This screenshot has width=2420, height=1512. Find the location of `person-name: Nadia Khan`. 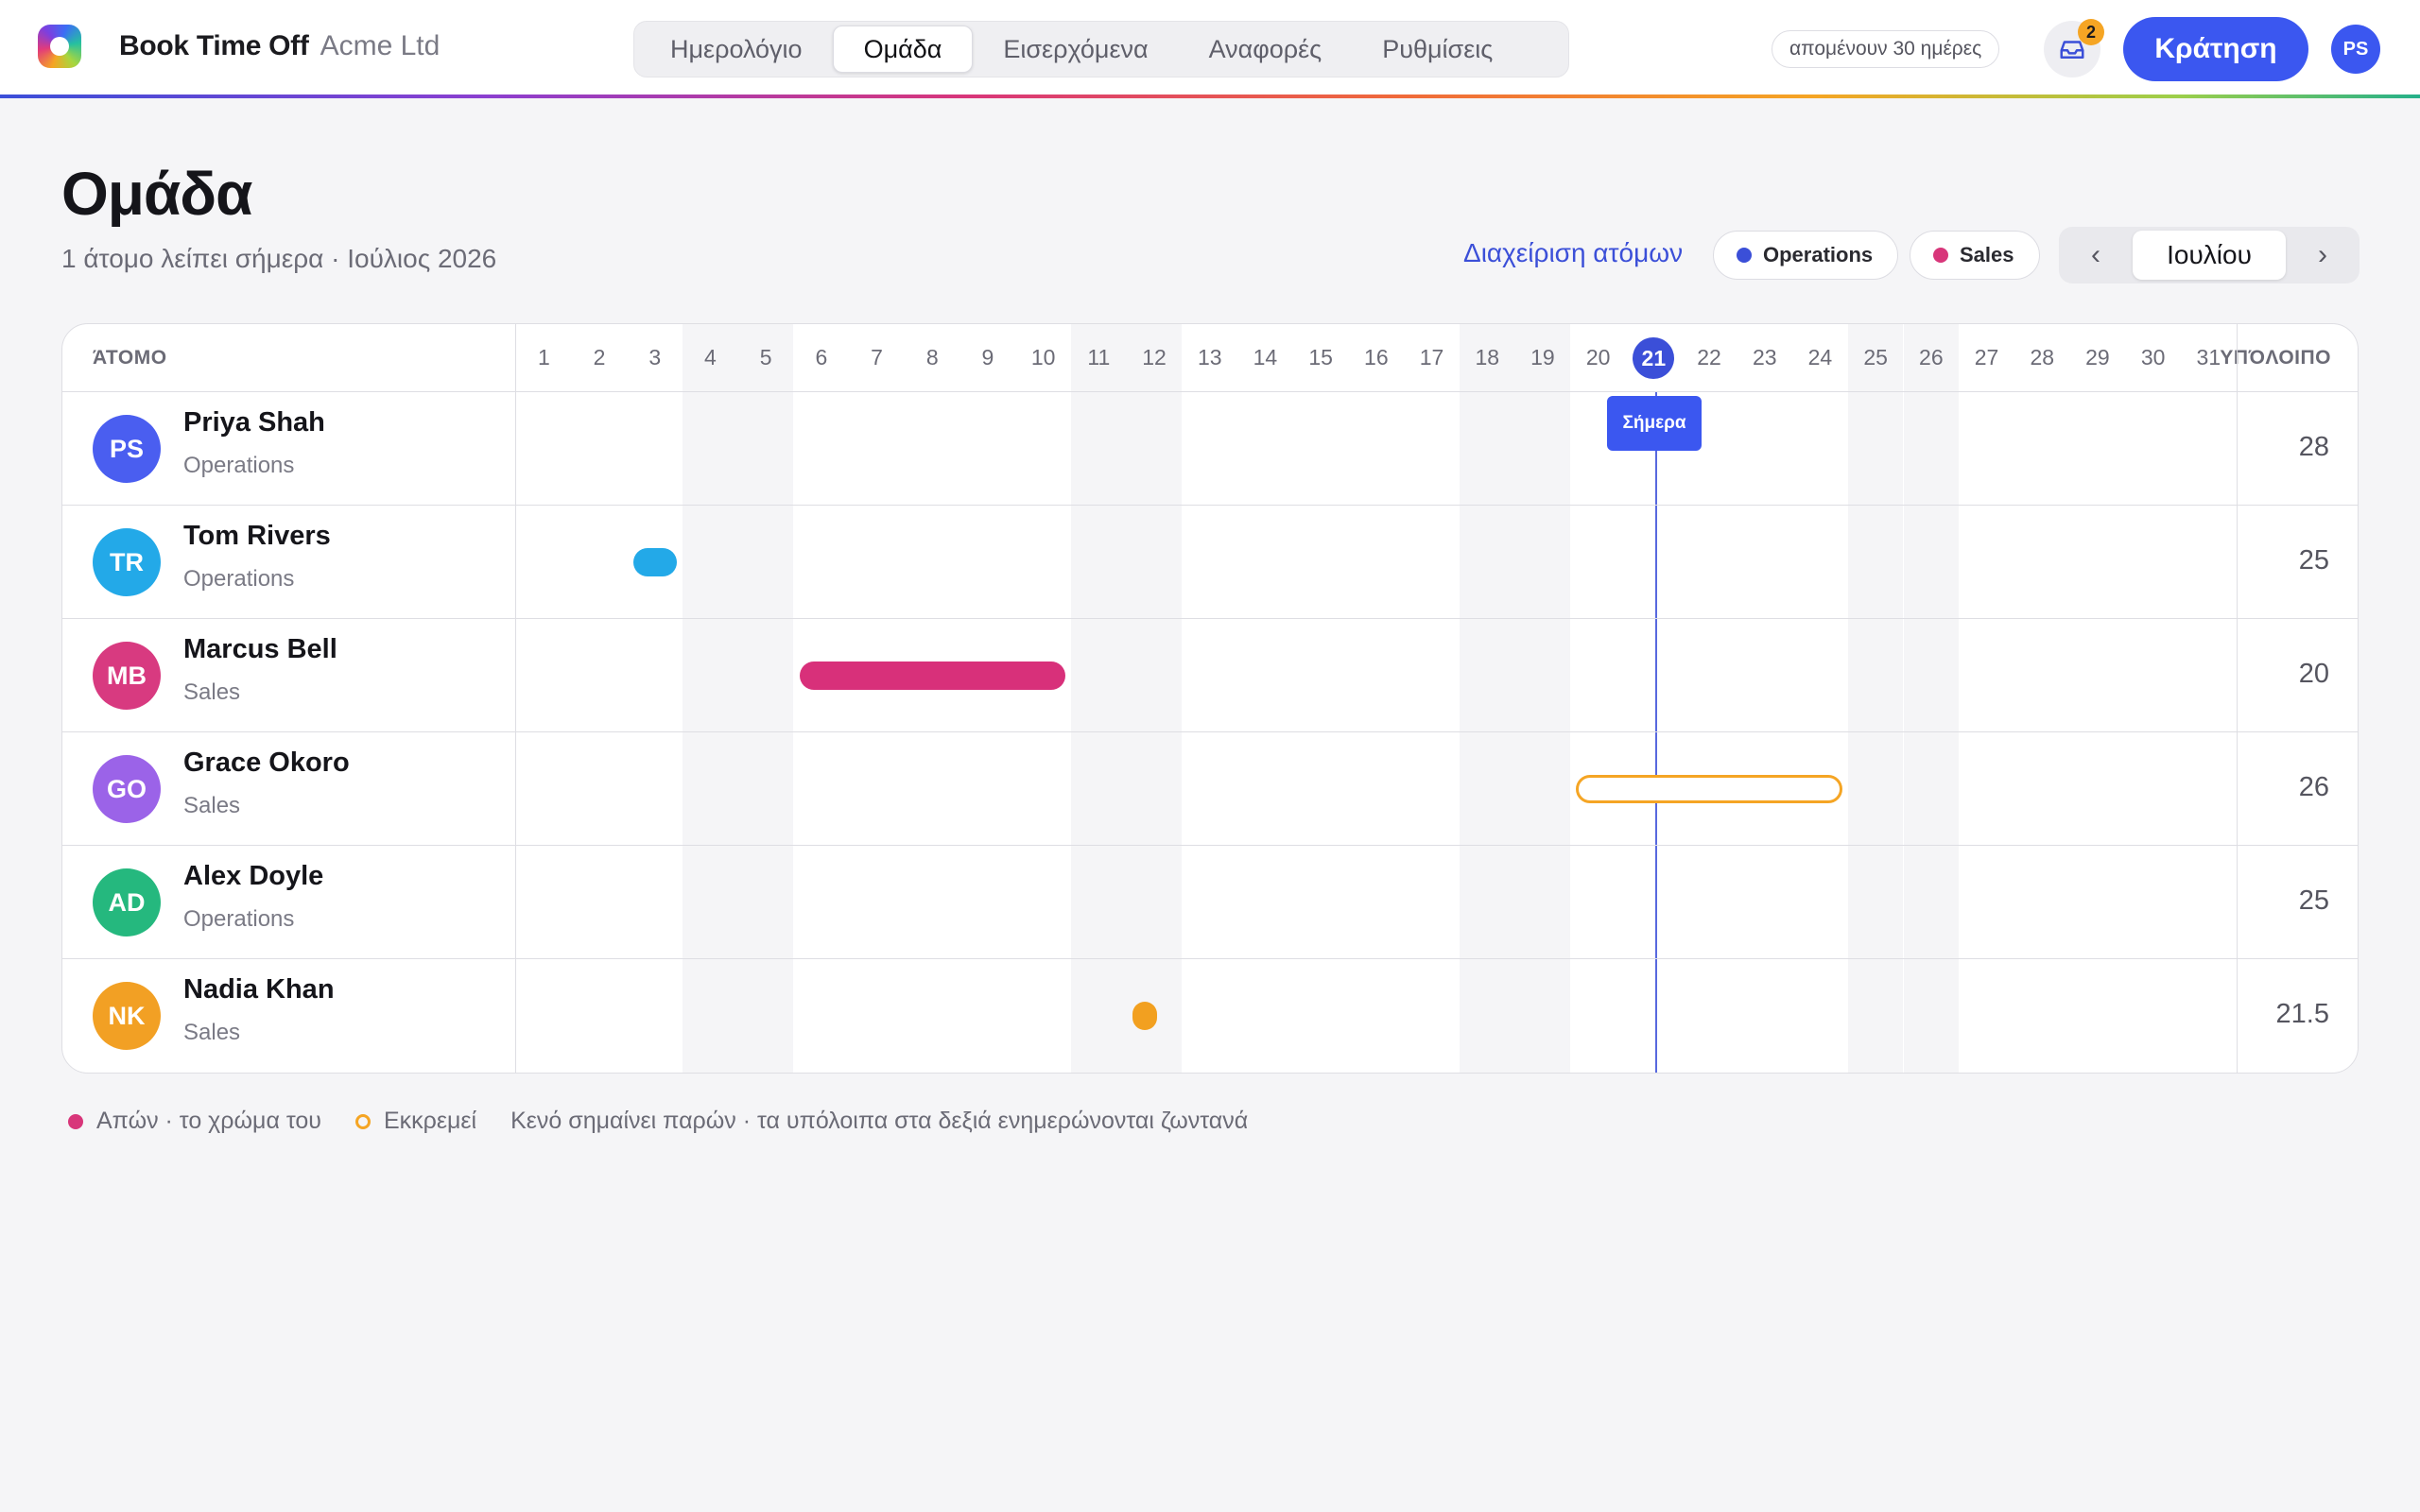

person-name: Nadia Khan is located at coordinates (259, 989).